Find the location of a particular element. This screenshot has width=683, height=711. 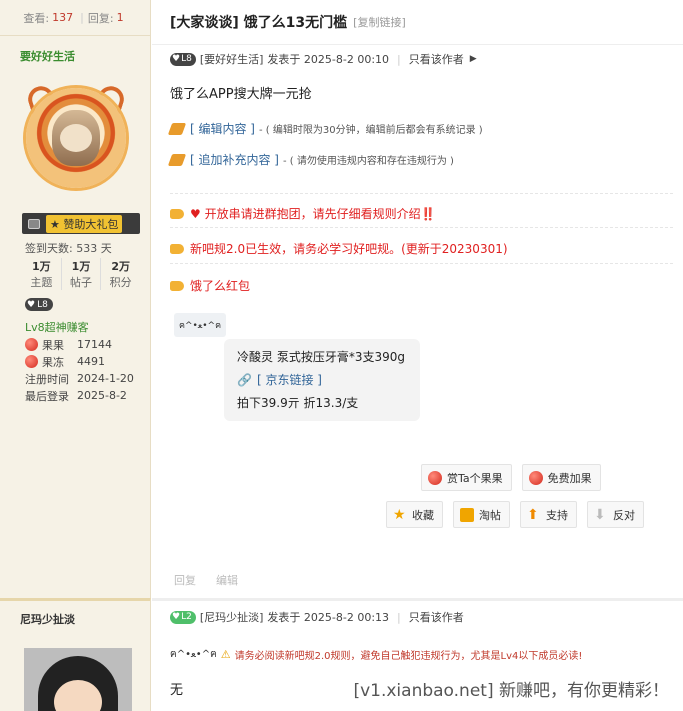

info-label: 注册时间 is located at coordinates (47, 379).